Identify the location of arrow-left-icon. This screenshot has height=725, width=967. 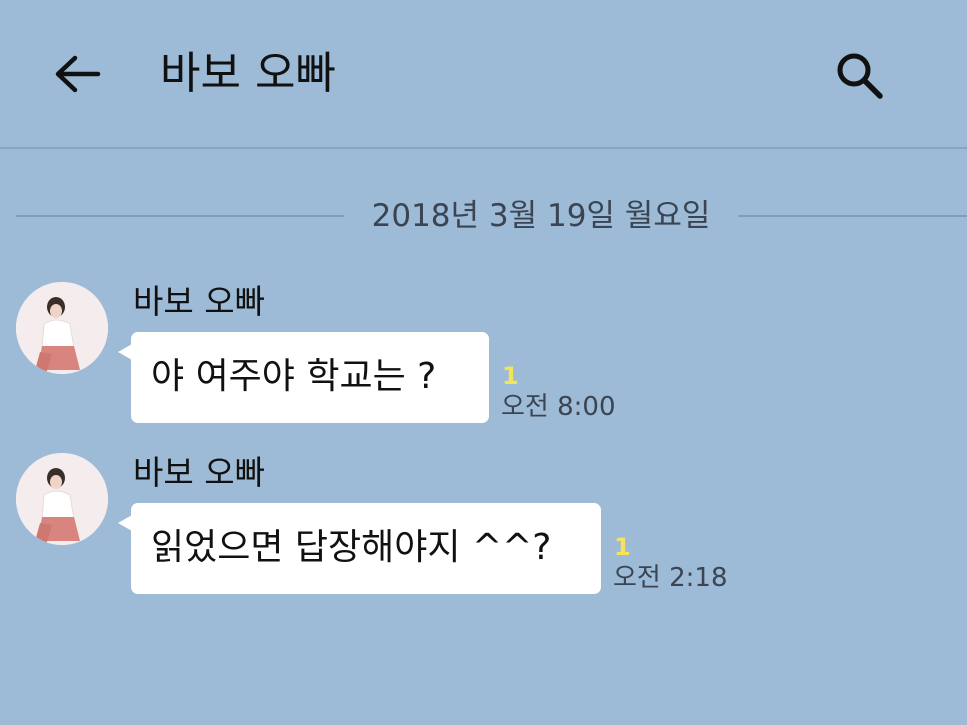
(78, 74).